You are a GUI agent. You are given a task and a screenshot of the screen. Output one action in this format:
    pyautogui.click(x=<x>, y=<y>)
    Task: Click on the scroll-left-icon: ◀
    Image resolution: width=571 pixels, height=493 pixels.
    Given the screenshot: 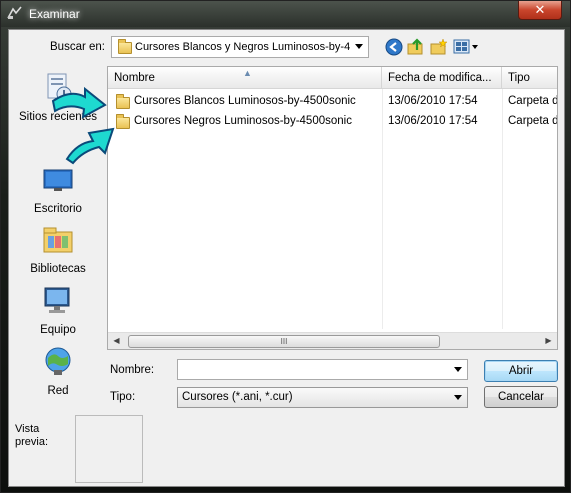 What is the action you would take?
    pyautogui.click(x=116, y=341)
    